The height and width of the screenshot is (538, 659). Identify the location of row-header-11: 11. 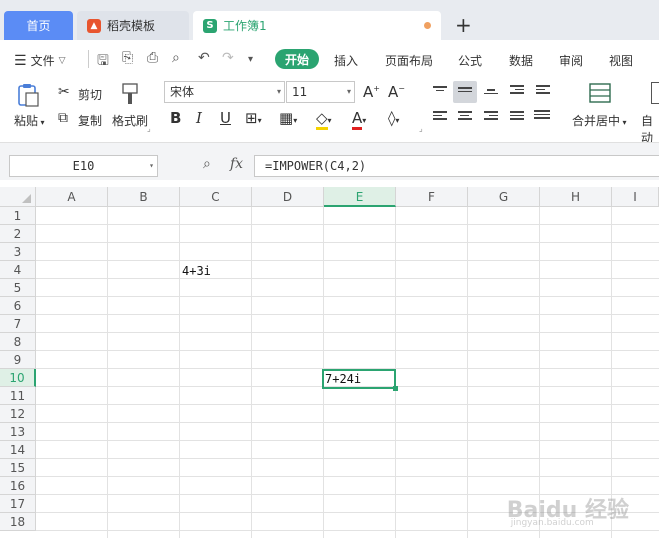
(18, 396).